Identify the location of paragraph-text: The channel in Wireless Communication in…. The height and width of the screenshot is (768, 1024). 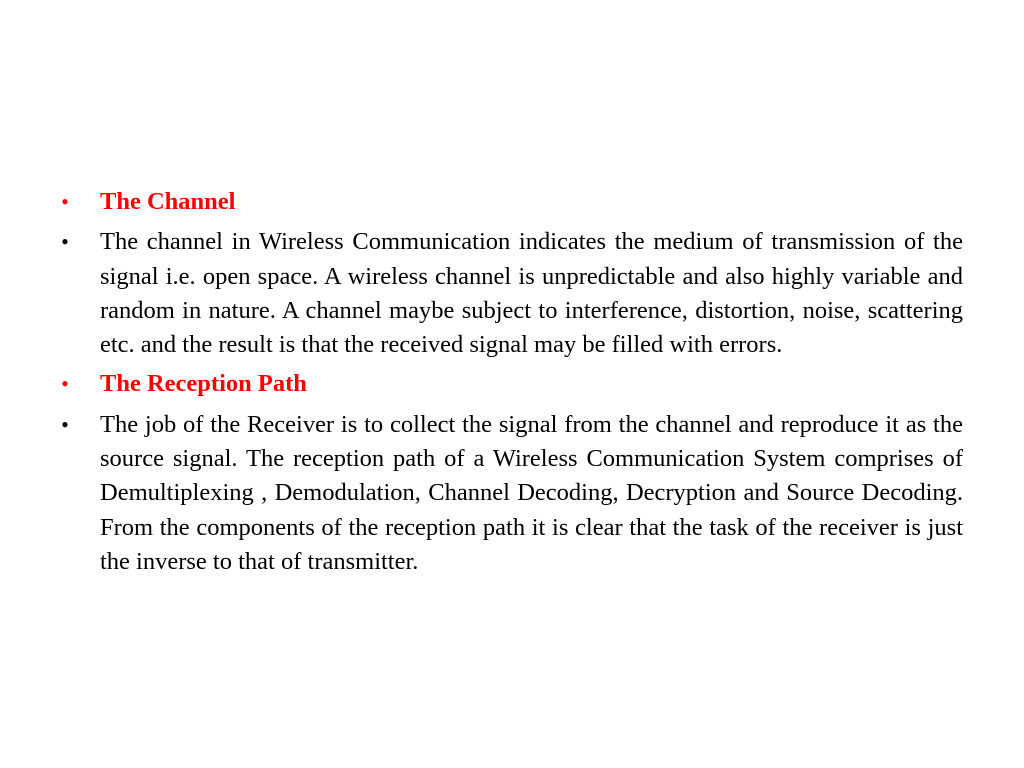
(531, 293).